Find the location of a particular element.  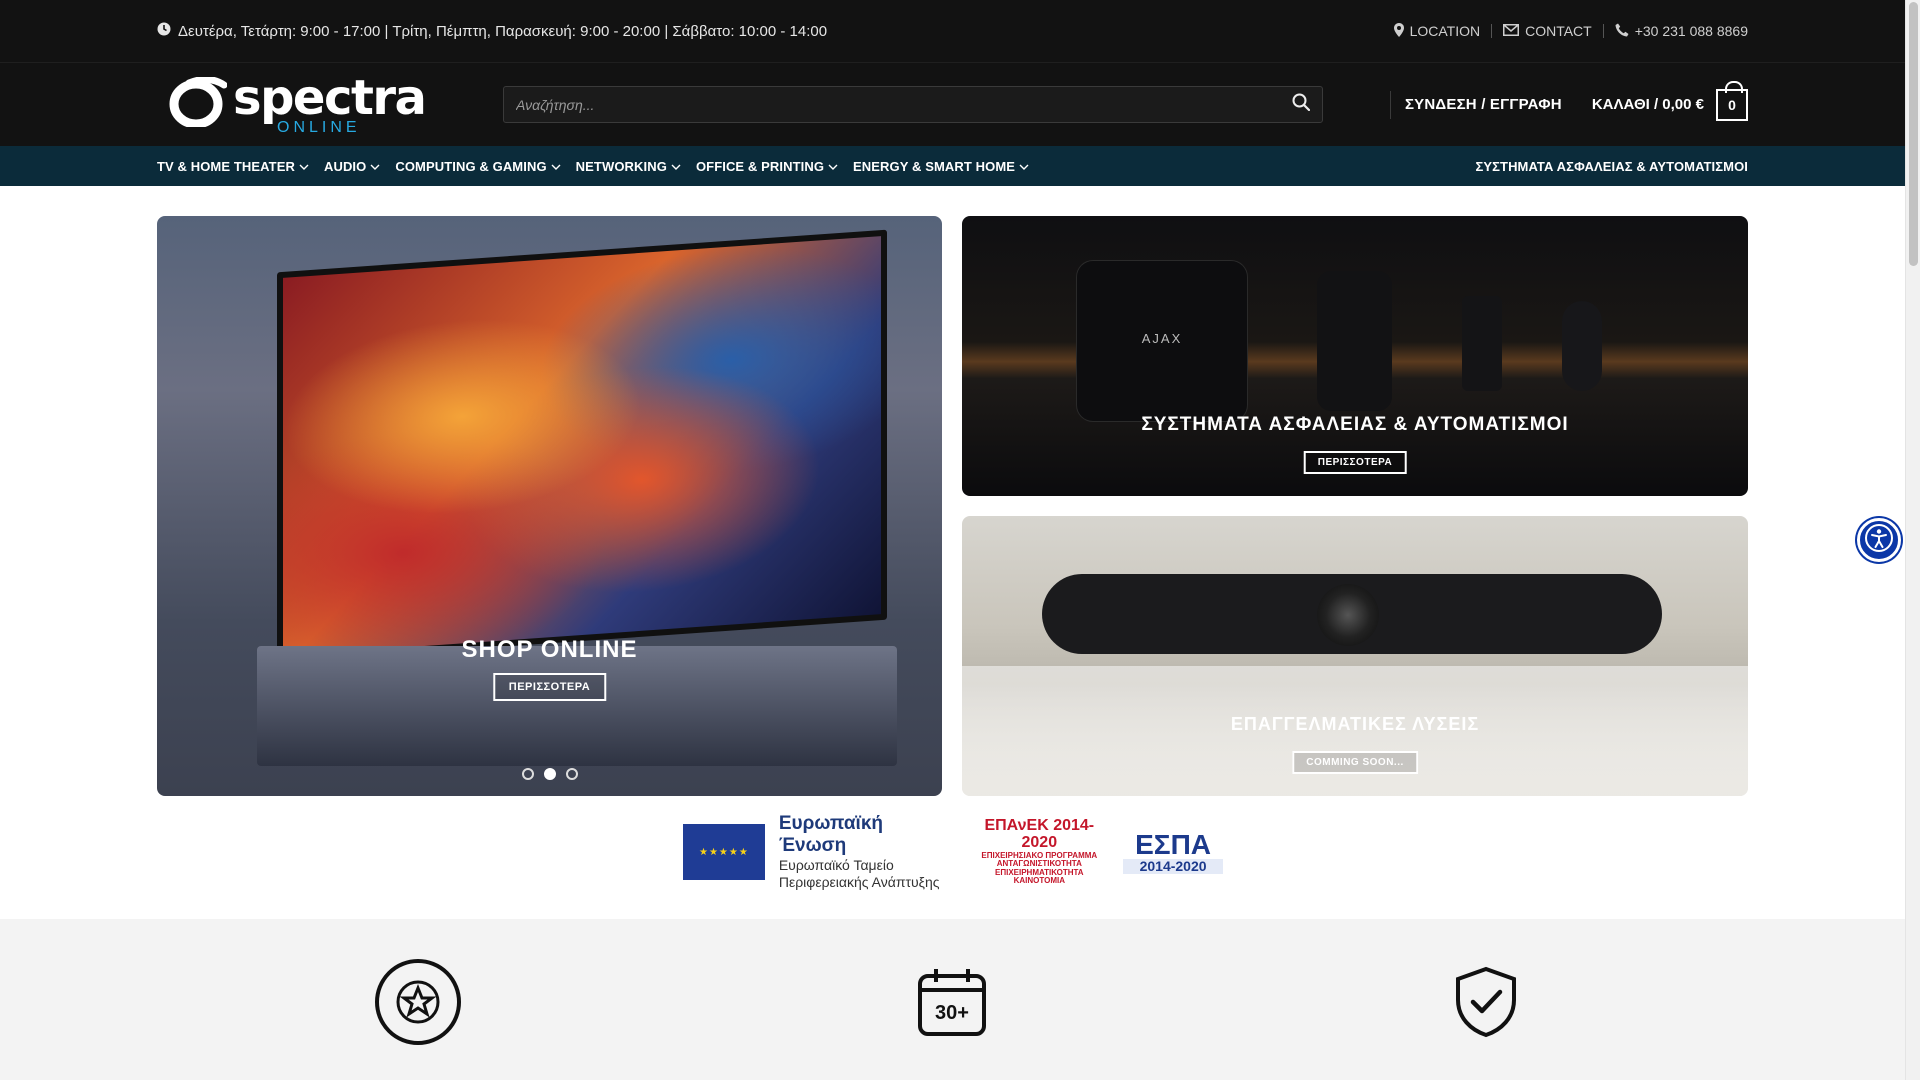

scrollbar-thumb is located at coordinates (1913, 134).